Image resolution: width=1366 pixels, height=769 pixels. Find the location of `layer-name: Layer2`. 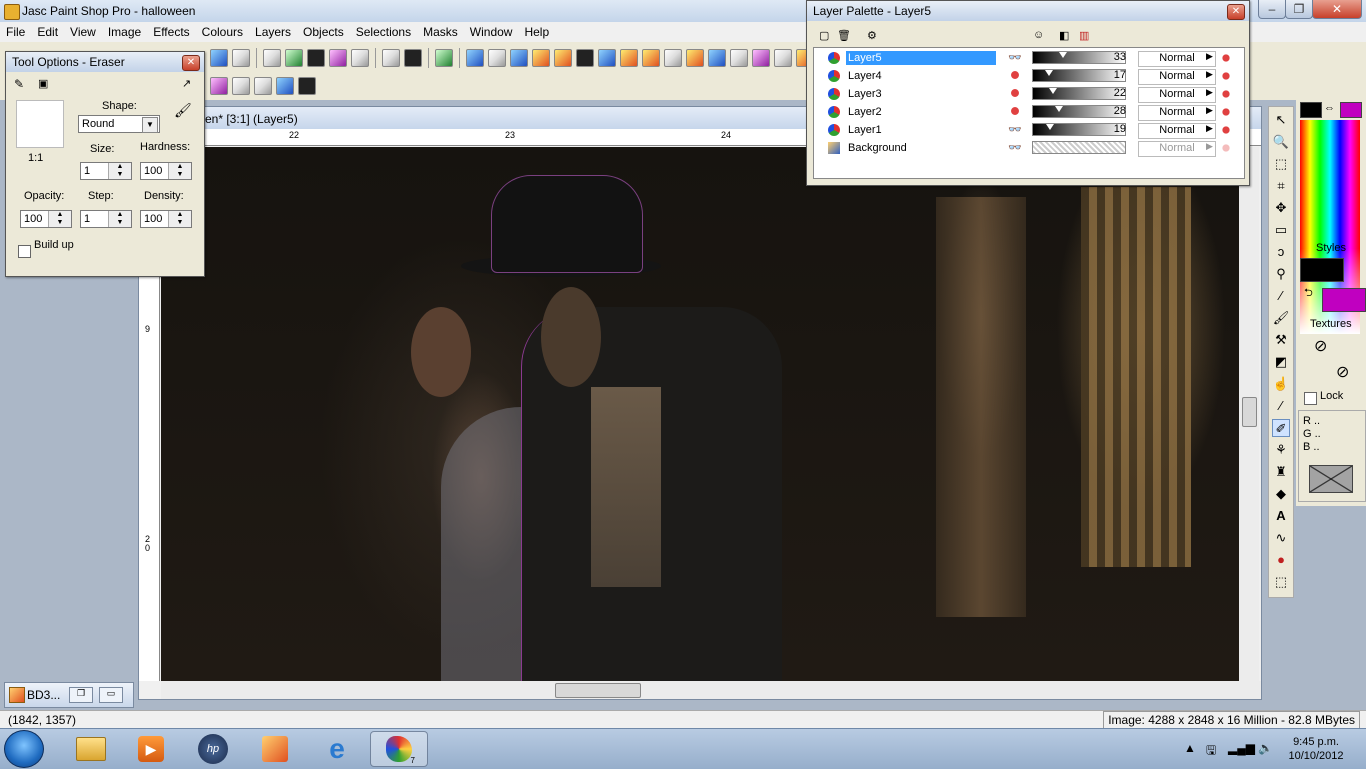

layer-name: Layer2 is located at coordinates (922, 112).